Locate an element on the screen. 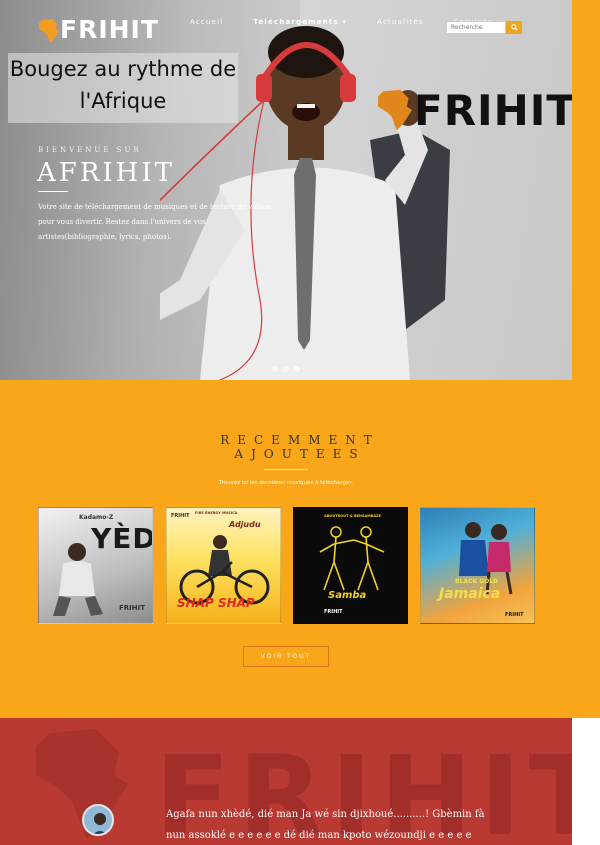 Image resolution: width=600 pixels, height=845 pixels. hero-brand-logo: FRIHIT is located at coordinates (474, 114).